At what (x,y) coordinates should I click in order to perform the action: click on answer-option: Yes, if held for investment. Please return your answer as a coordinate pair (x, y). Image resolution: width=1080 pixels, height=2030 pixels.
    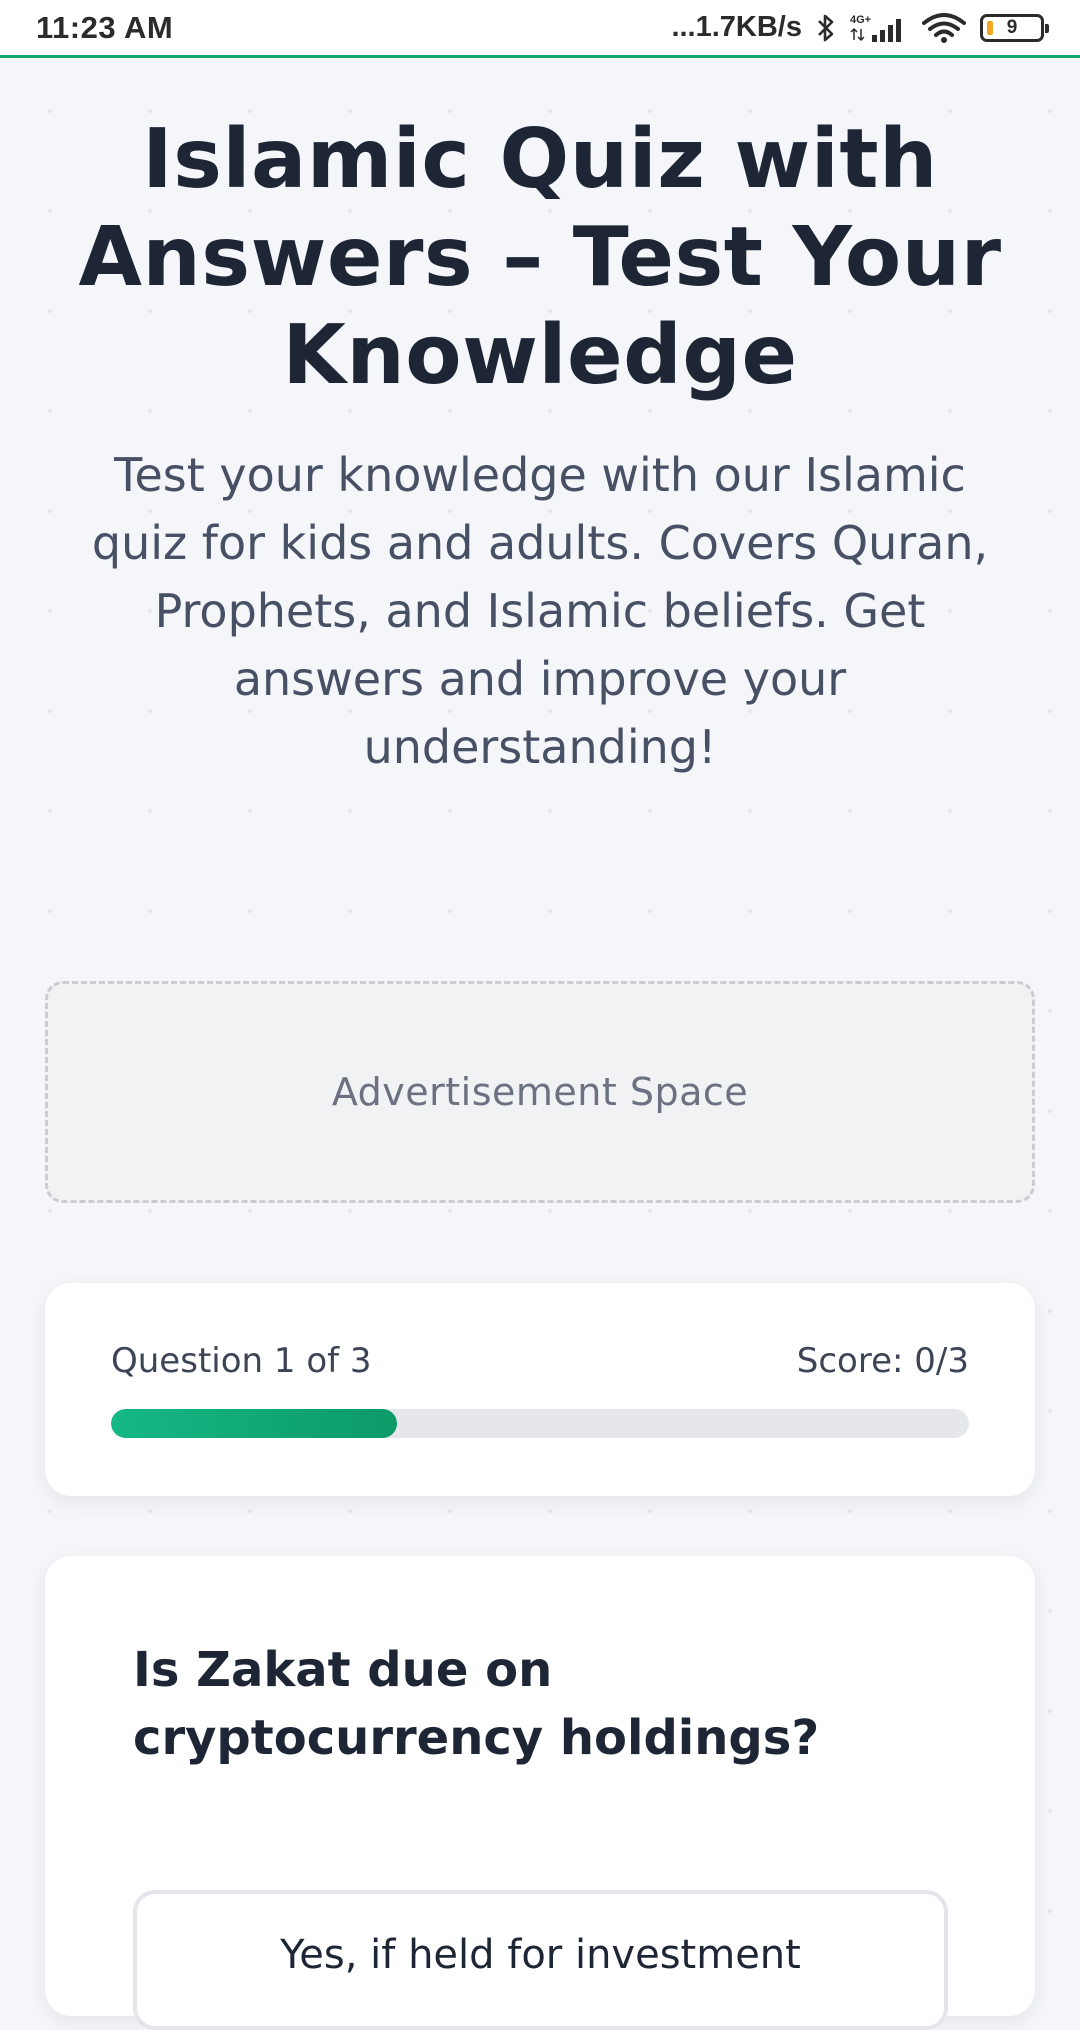
    Looking at the image, I should click on (540, 1960).